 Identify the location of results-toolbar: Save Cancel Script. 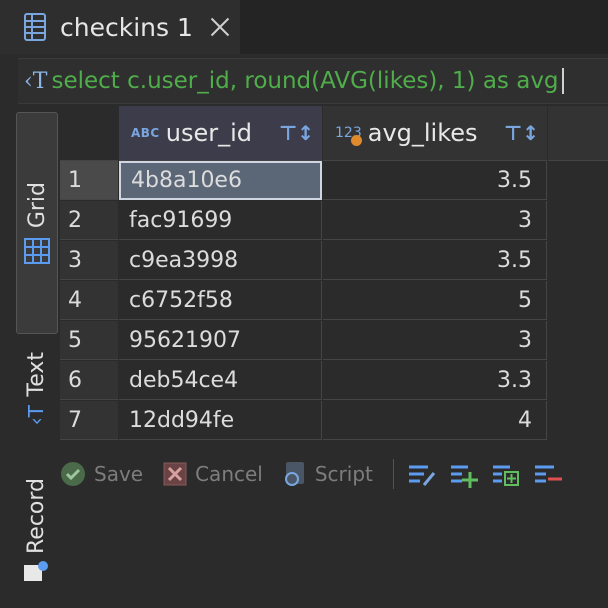
(334, 474).